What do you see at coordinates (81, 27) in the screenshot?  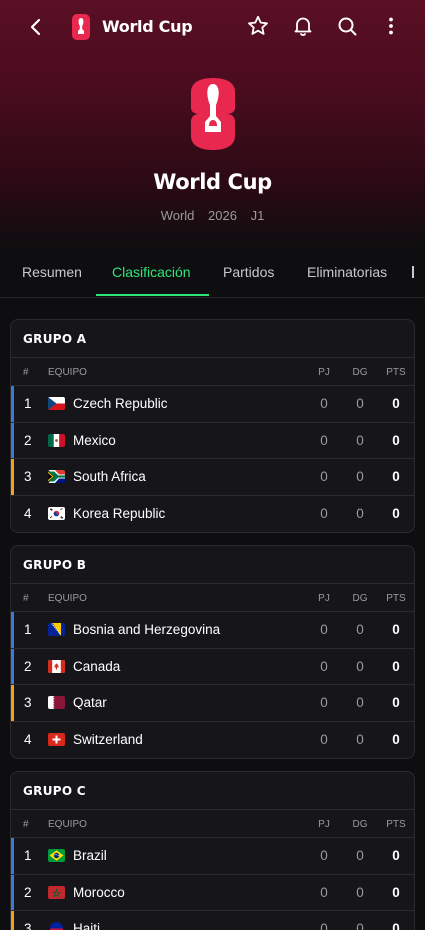 I see `world-cup-logo-icon` at bounding box center [81, 27].